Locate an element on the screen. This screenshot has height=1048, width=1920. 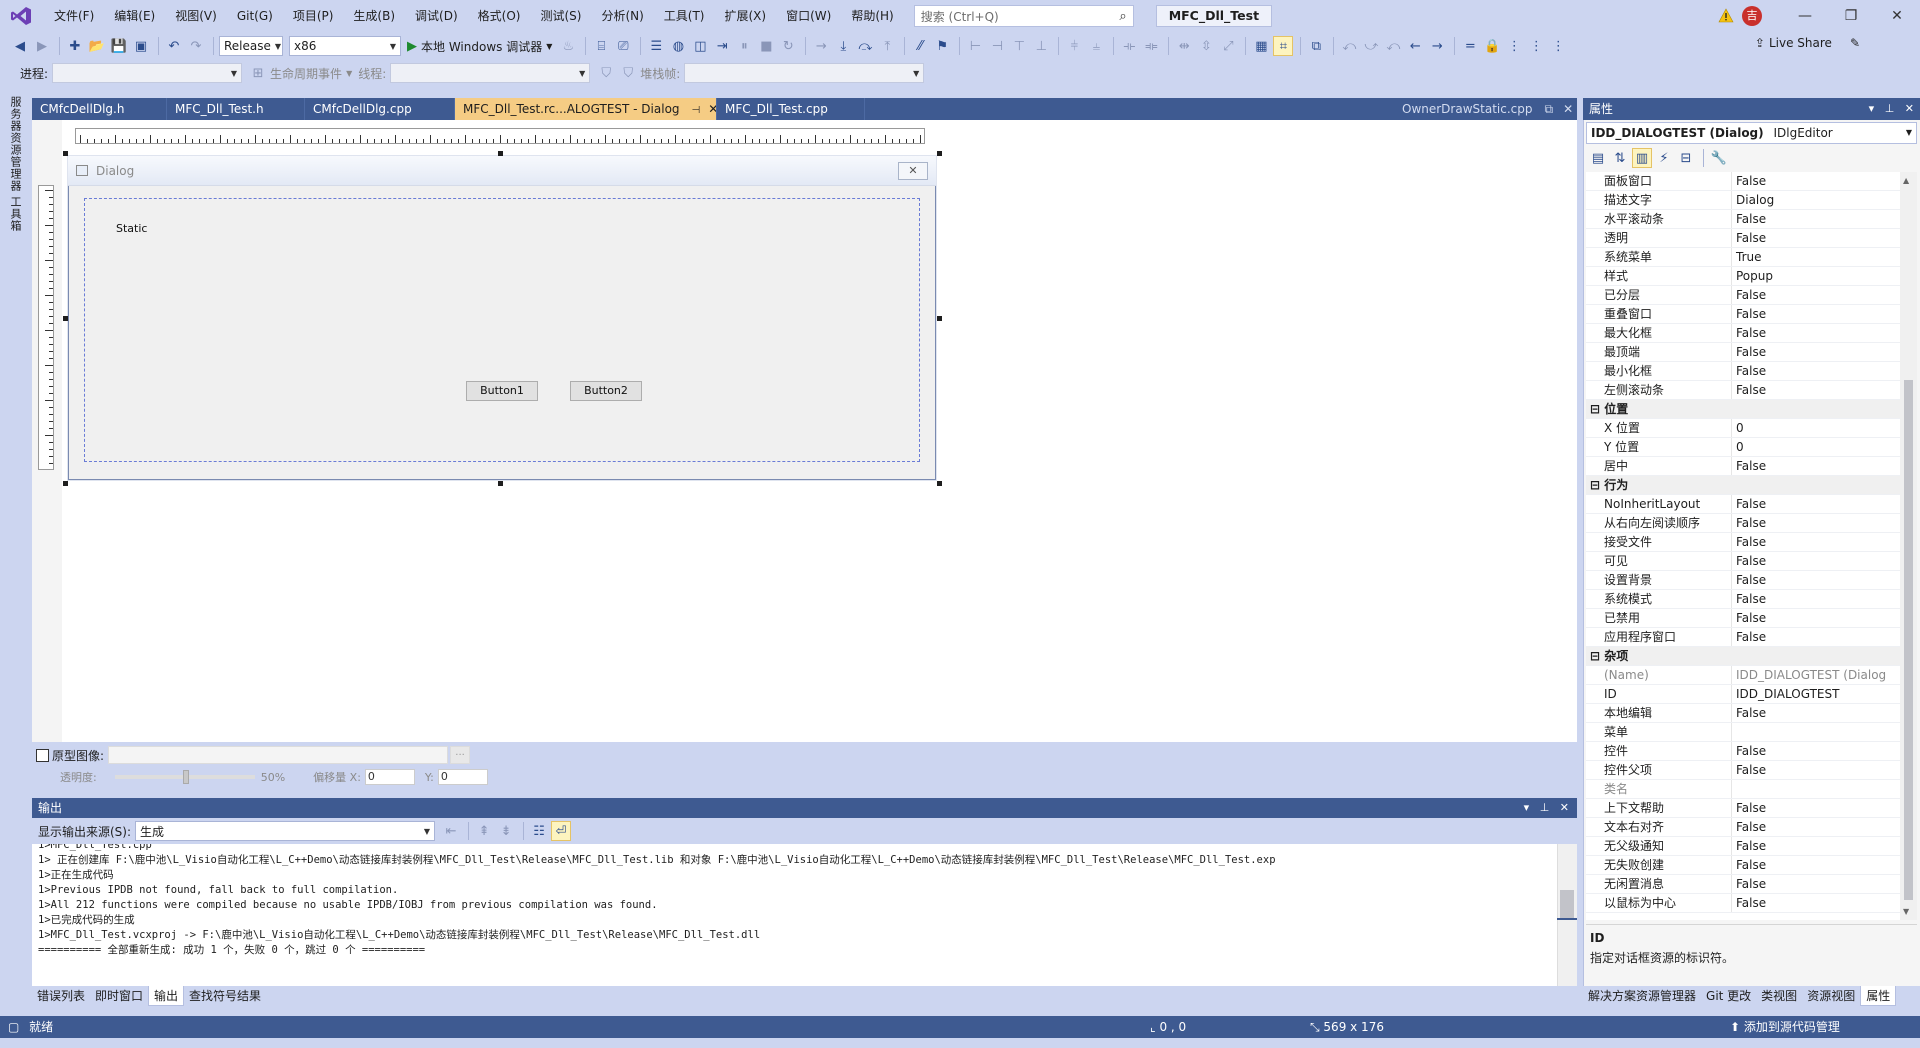
property-row: 类名 is located at coordinates (1743, 789).